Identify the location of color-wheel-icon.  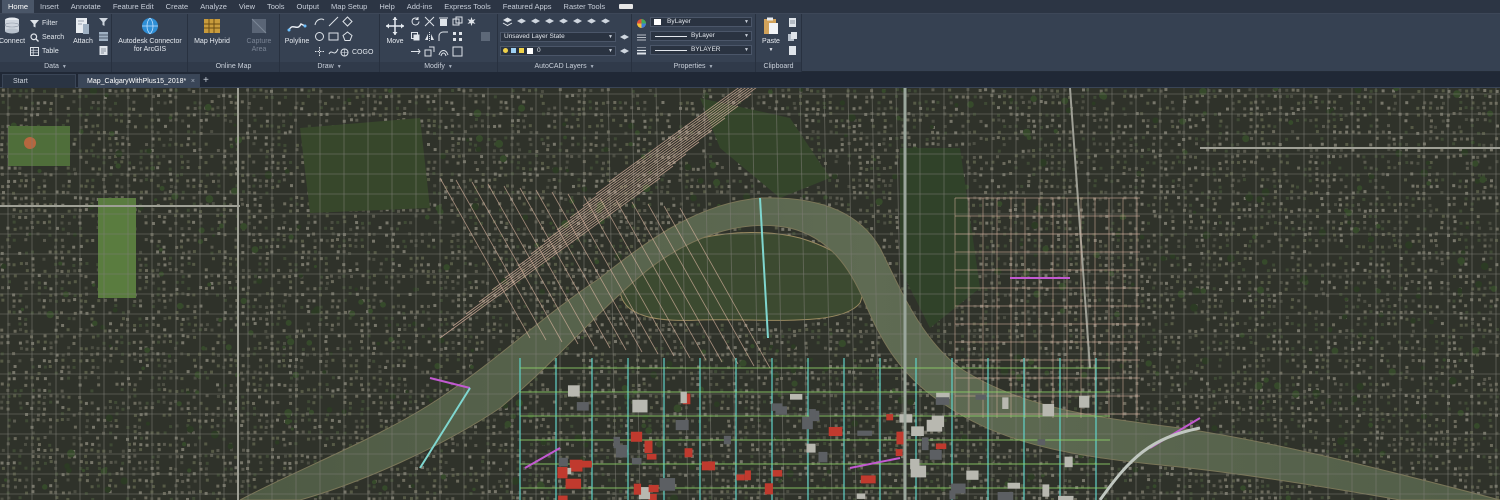
(641, 23).